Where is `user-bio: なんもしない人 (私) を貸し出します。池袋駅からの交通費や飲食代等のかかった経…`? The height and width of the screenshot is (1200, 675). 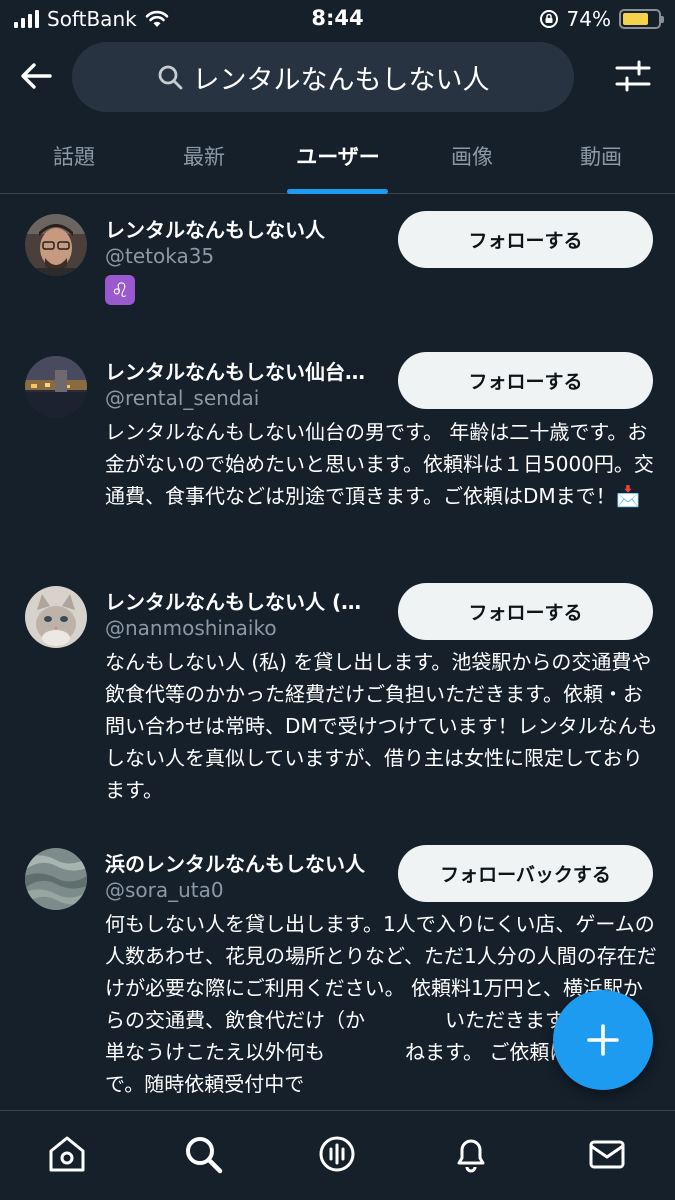 user-bio: なんもしない人 (私) を貸し出します。池袋駅からの交通費や飲食代等のかかった経… is located at coordinates (381, 726).